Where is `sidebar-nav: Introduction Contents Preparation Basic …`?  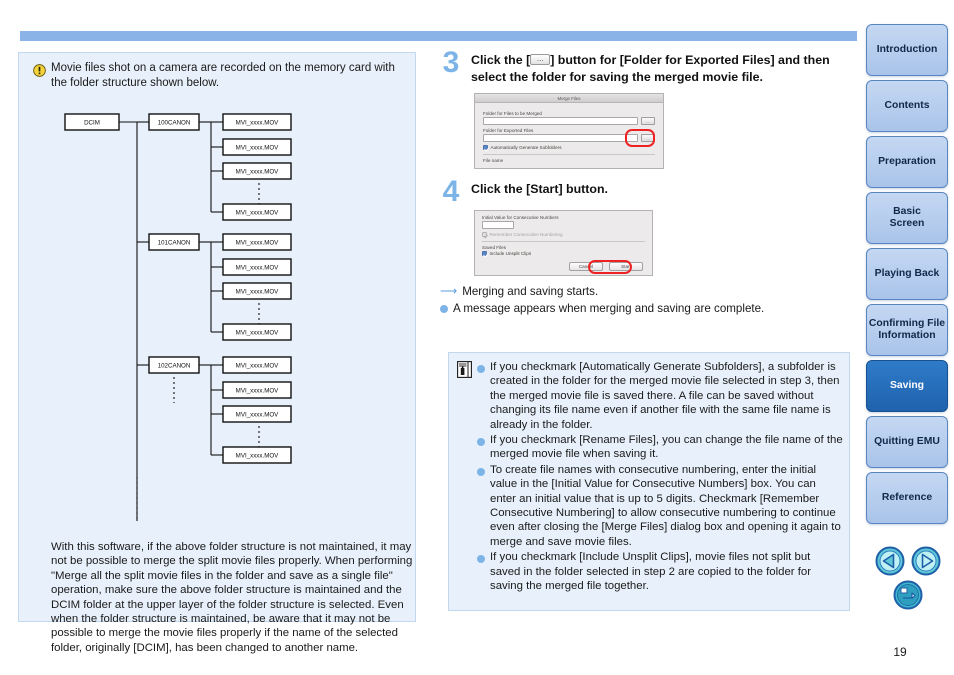
sidebar-nav: Introduction Contents Preparation Basic … is located at coordinates (907, 276).